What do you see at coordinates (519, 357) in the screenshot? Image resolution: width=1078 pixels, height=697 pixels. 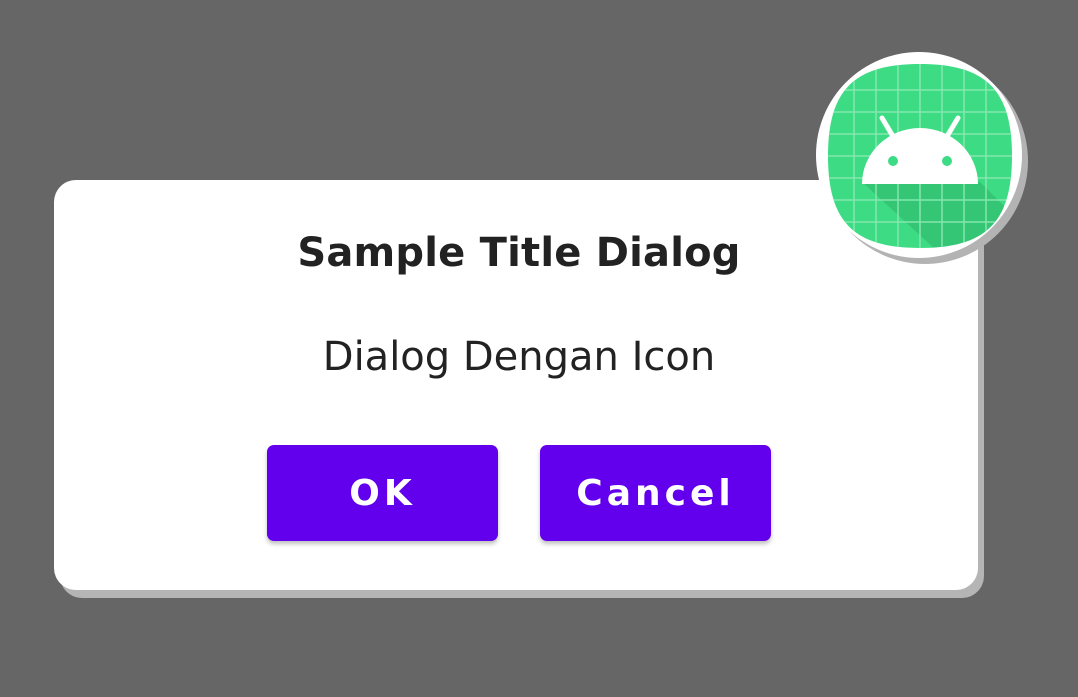 I see `dialog-message: Dialog Dengan Icon` at bounding box center [519, 357].